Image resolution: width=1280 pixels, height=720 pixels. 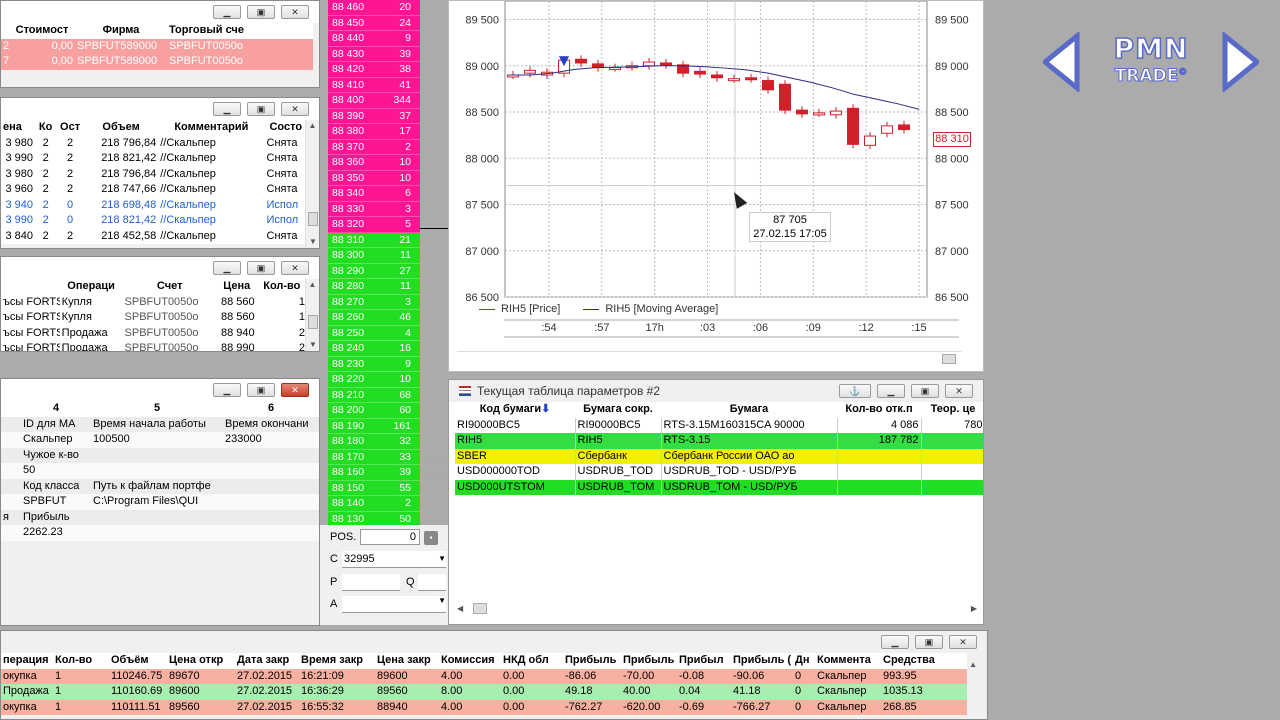 I want to click on pin-button: ⚓, so click(x=855, y=391).